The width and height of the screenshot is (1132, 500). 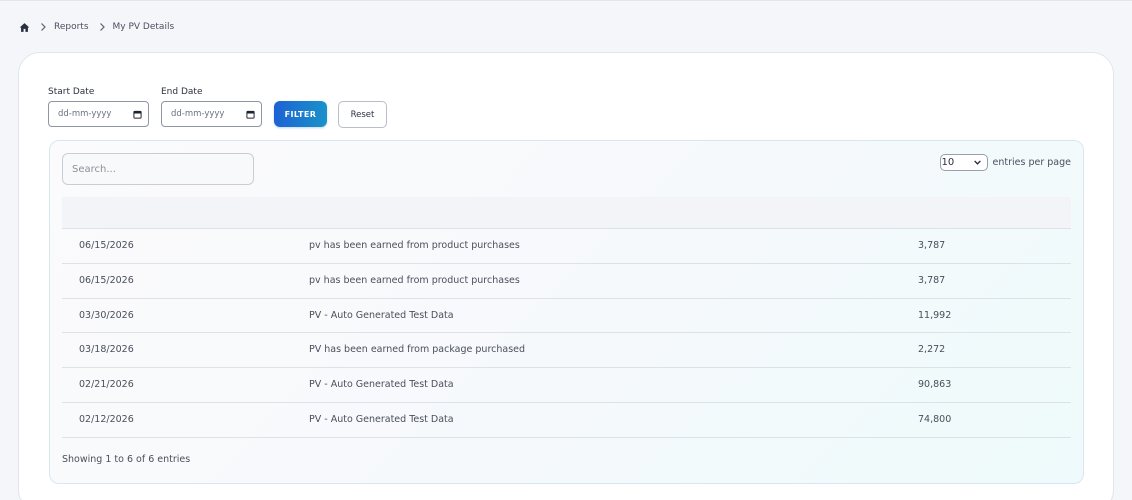 What do you see at coordinates (198, 114) in the screenshot?
I see `end-date-placeholder: dd-mm-yyyy` at bounding box center [198, 114].